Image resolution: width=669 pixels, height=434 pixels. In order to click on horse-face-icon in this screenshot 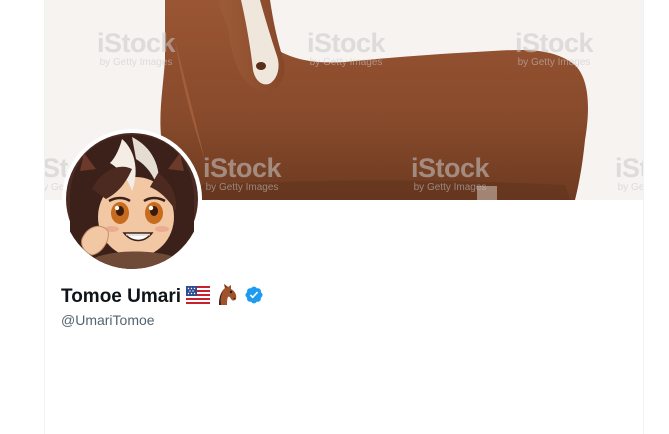, I will do `click(227, 297)`.